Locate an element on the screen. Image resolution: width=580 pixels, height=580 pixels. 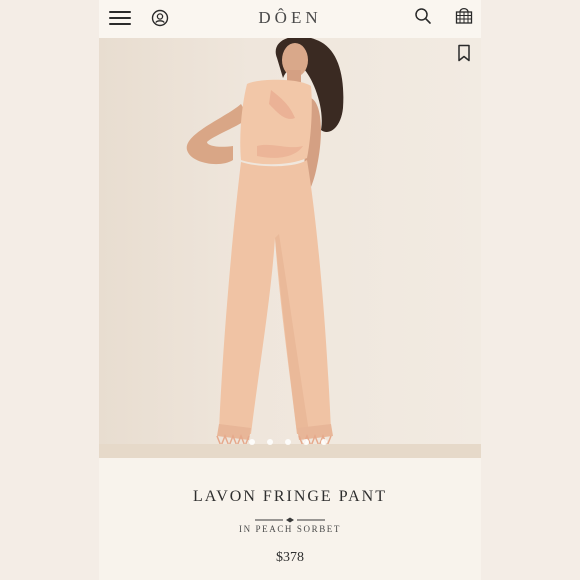
product-title: LAVON FRINGE PANT is located at coordinates (290, 496).